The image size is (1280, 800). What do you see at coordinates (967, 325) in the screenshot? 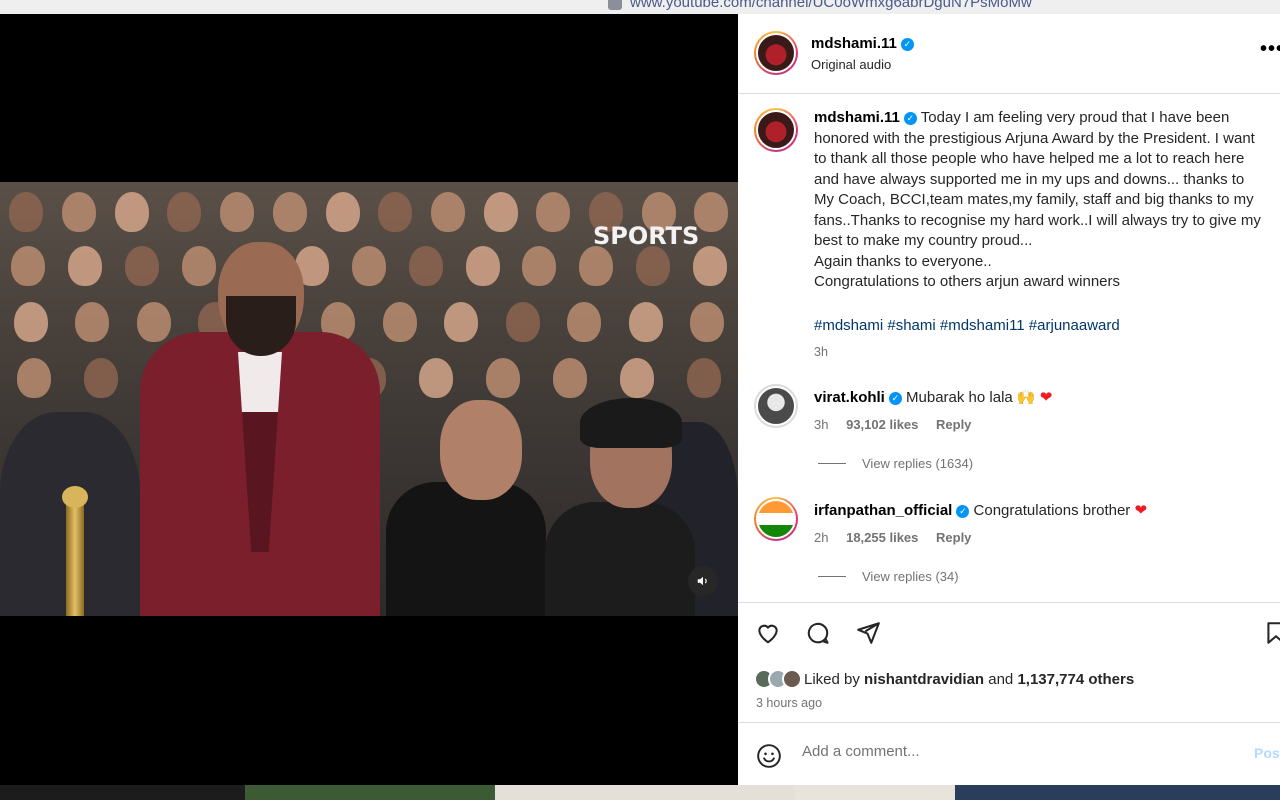
I see `hashtags: #mdshami #shami #mdshami11 #arjunaaward` at bounding box center [967, 325].